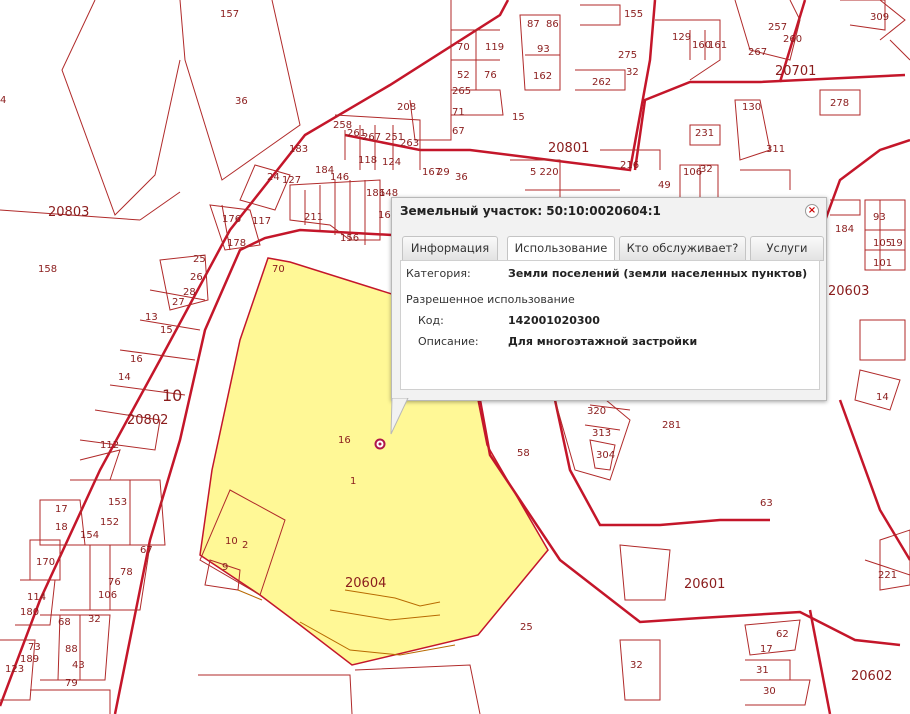 This screenshot has width=910, height=714. Describe the element at coordinates (231, 219) in the screenshot. I see `parcel-label: 176` at that location.